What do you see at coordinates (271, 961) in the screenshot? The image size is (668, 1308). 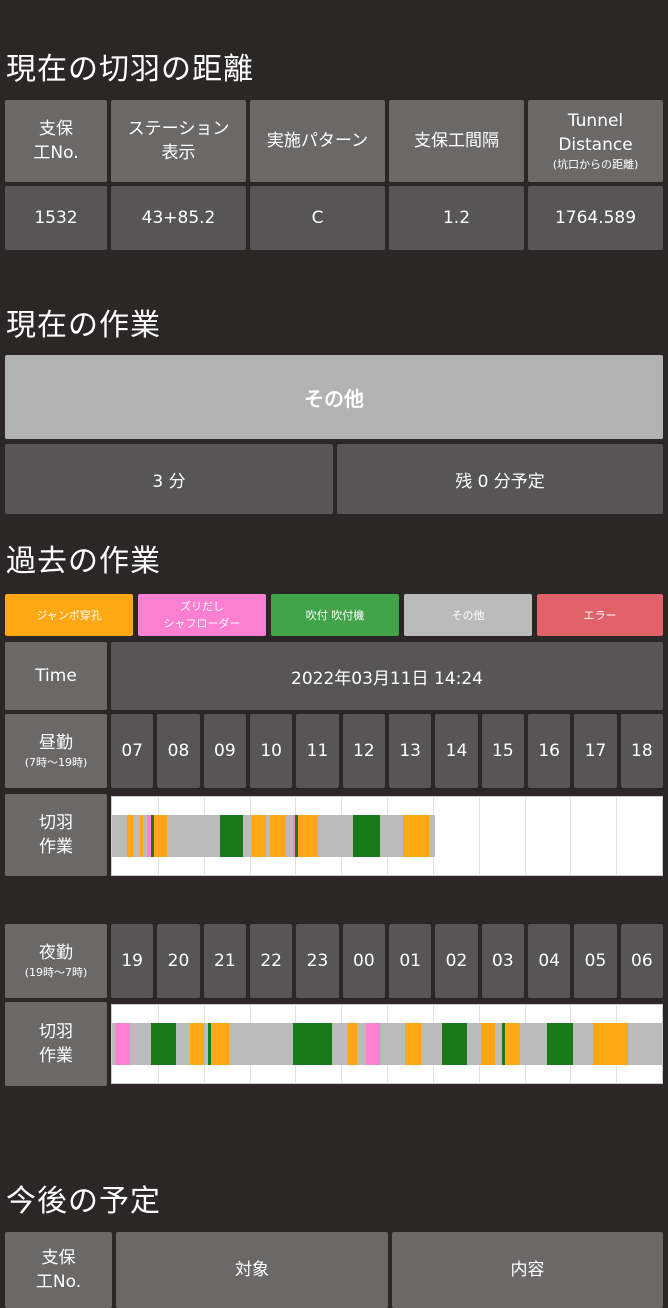 I see `hour-cell: 22` at bounding box center [271, 961].